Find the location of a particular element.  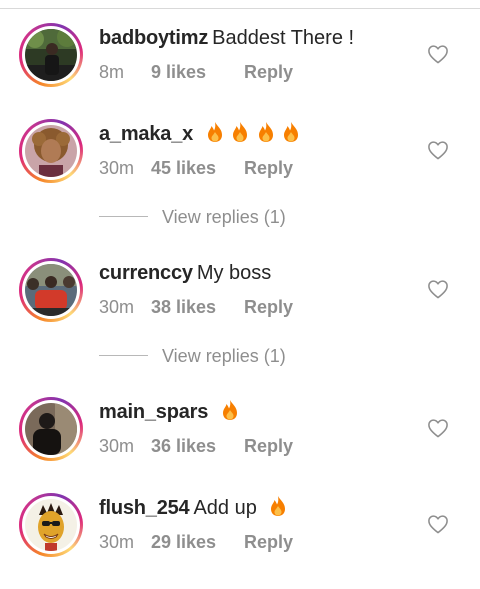

comment-likes: 29 likes is located at coordinates (197, 542).